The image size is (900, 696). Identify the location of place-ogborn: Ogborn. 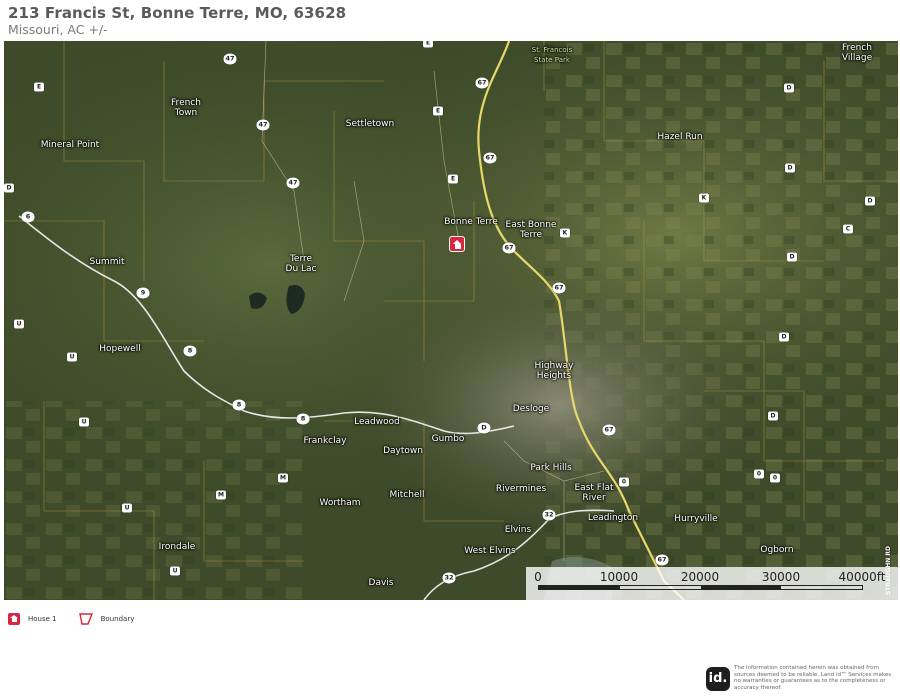
(777, 550).